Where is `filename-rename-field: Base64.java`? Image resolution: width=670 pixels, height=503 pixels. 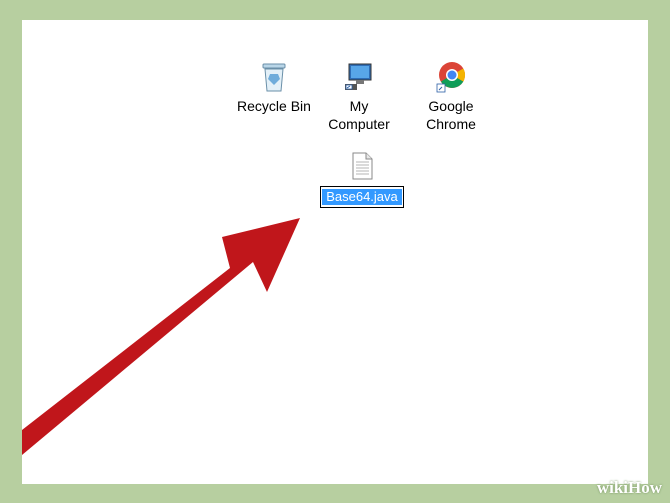 filename-rename-field: Base64.java is located at coordinates (362, 197).